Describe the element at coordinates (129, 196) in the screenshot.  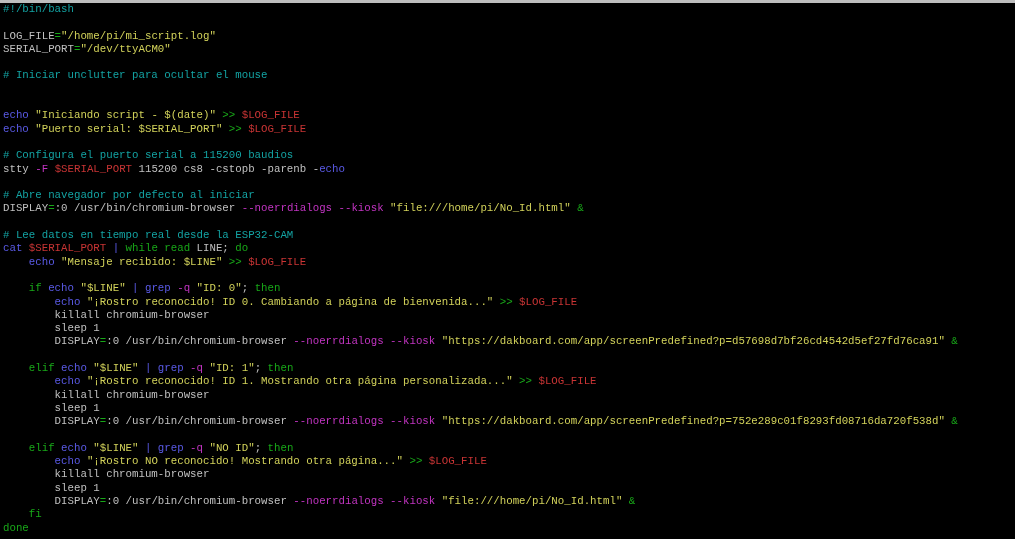
I see `code-line: # Abre navegador por defecto al iniciar` at that location.